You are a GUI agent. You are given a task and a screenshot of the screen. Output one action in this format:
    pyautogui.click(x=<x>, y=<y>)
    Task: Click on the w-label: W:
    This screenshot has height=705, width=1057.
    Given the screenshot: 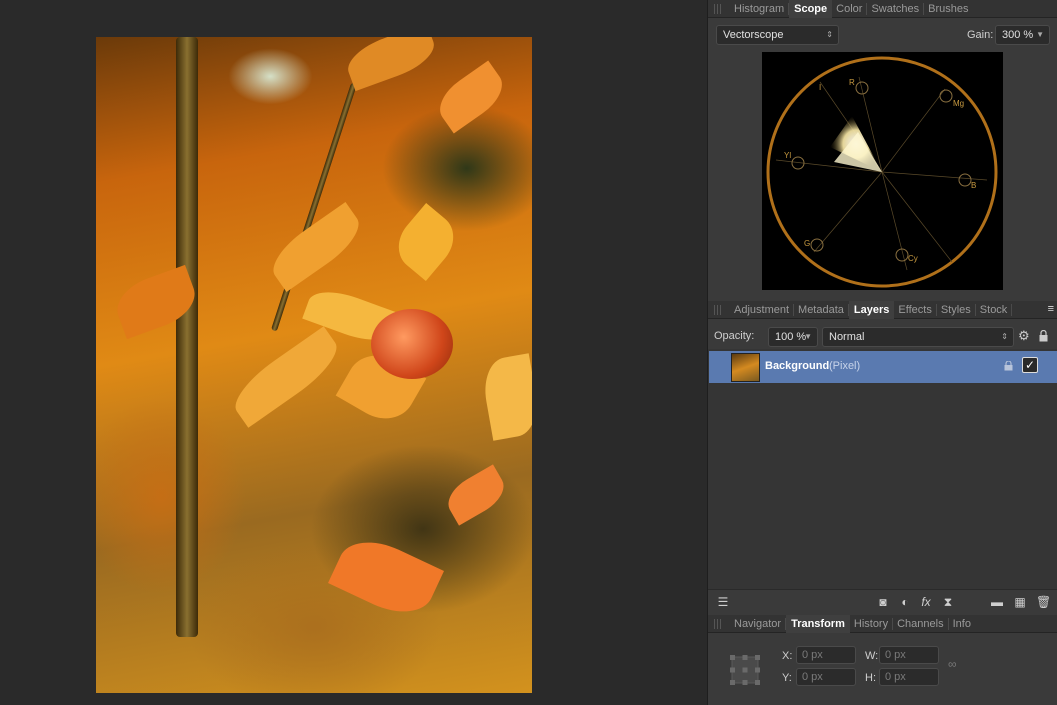 What is the action you would take?
    pyautogui.click(x=872, y=656)
    